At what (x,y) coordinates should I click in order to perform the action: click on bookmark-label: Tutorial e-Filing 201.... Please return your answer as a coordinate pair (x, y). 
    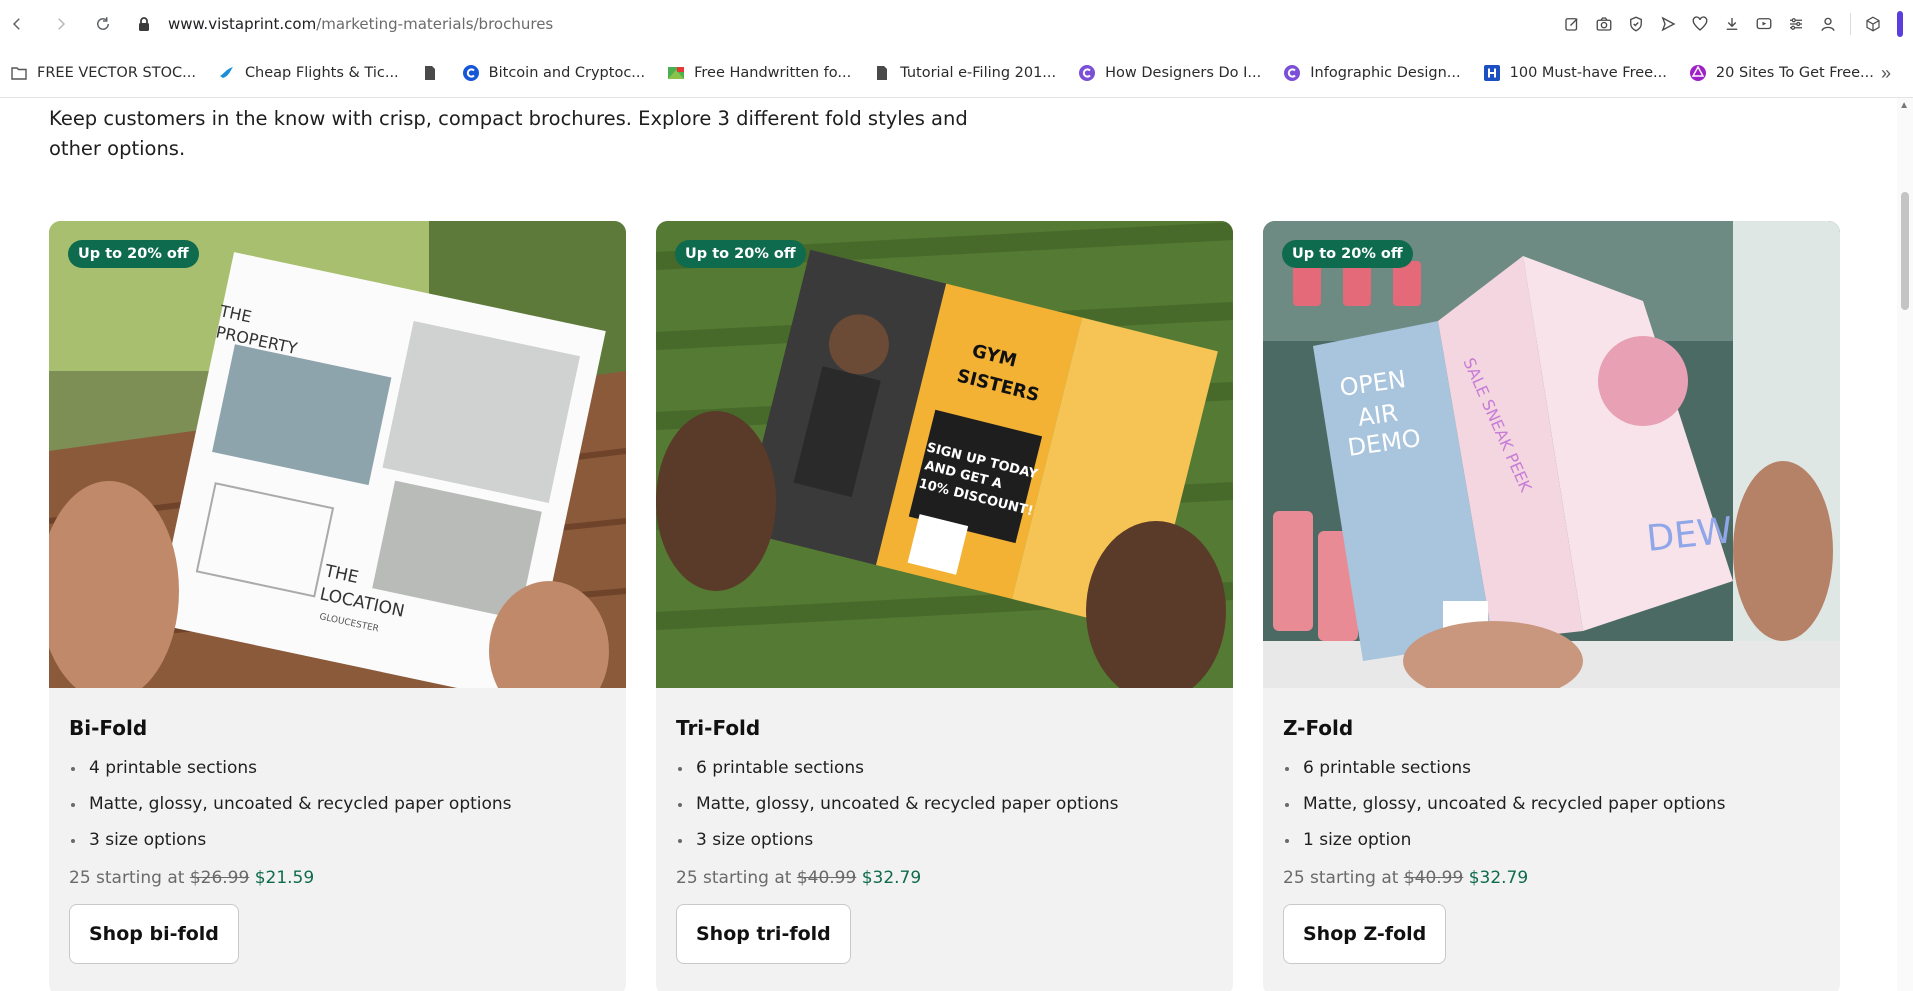
    Looking at the image, I should click on (978, 72).